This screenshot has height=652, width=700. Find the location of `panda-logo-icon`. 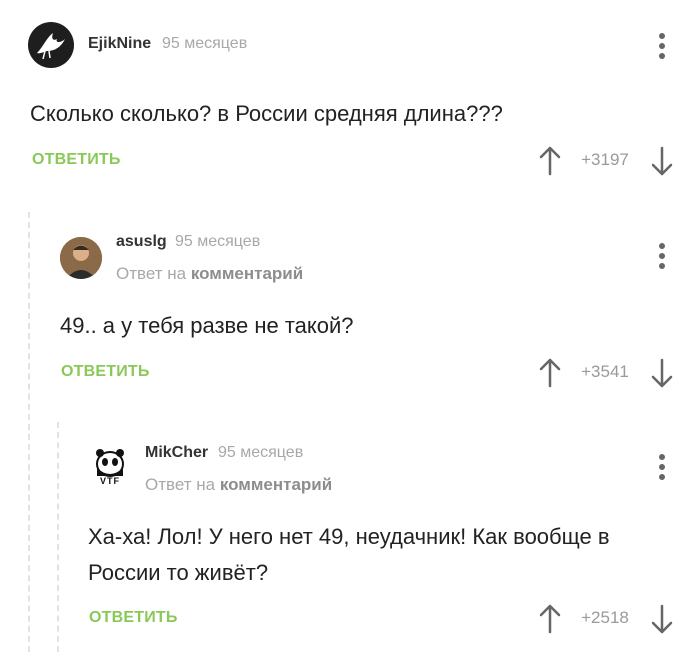

panda-logo-icon is located at coordinates (110, 463).